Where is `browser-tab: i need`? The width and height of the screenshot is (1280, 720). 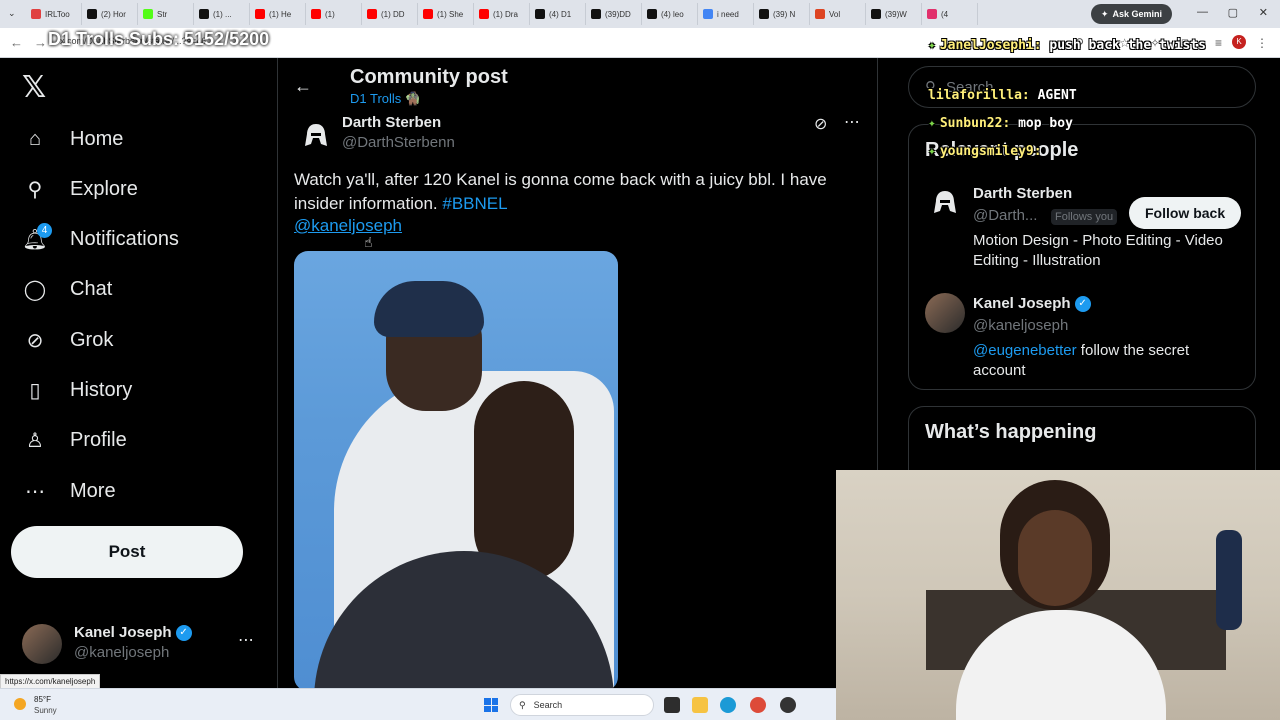
browser-tab: i need is located at coordinates (726, 14).